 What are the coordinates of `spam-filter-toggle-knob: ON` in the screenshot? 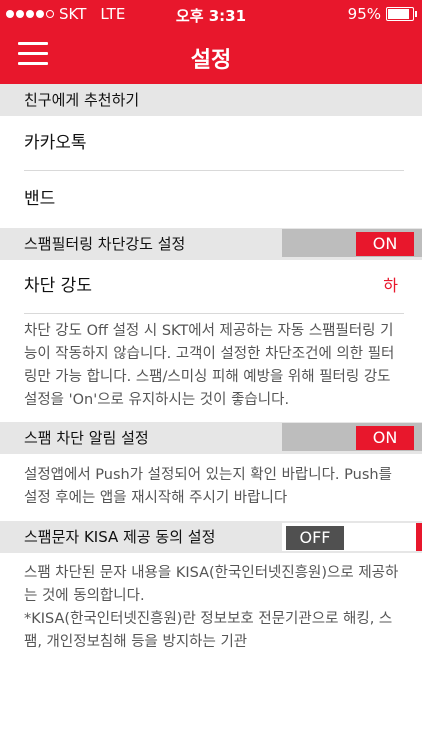 It's located at (385, 244).